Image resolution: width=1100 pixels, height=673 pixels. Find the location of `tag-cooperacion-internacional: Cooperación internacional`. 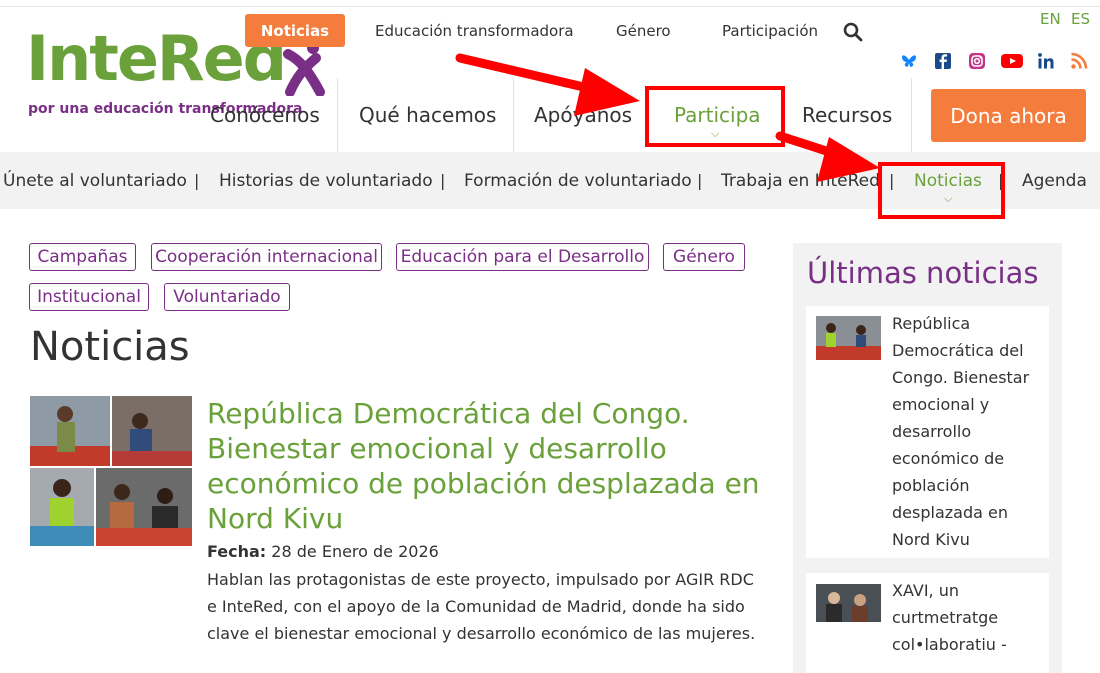

tag-cooperacion-internacional: Cooperación internacional is located at coordinates (266, 257).